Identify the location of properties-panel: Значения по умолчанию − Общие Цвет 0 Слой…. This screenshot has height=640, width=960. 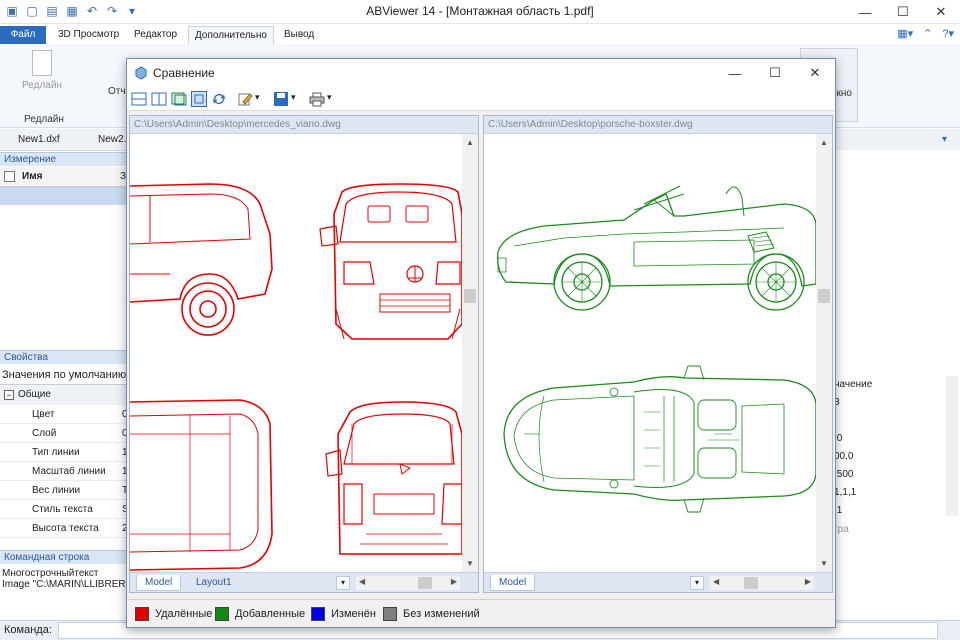
(64, 455).